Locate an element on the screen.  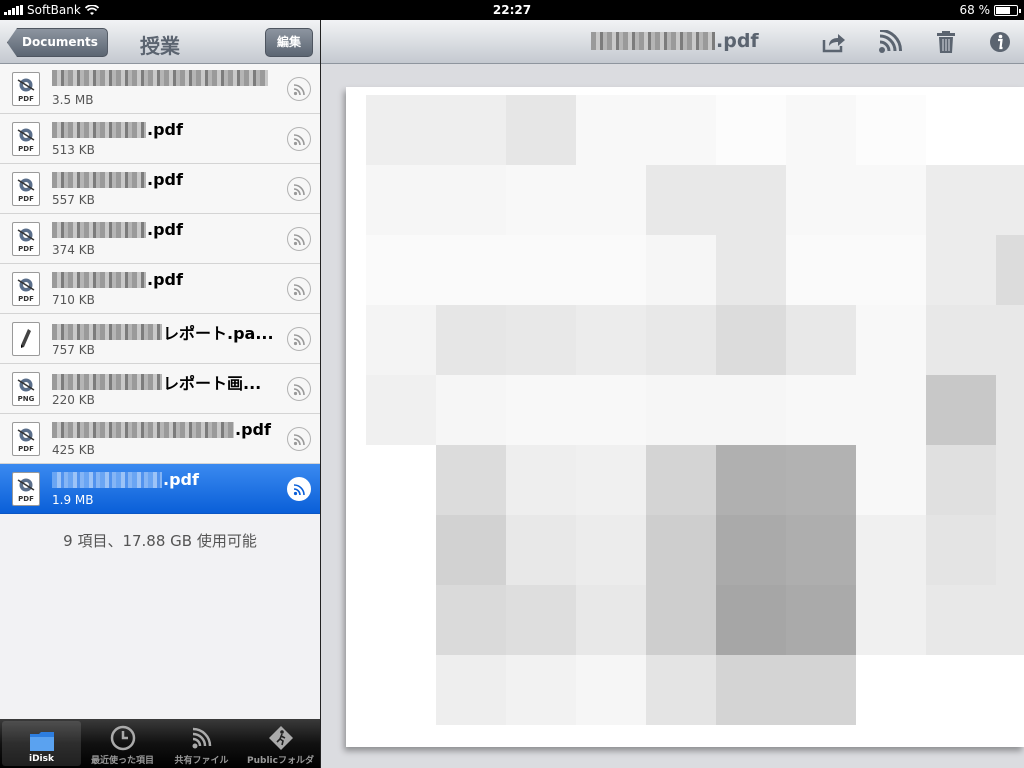
tab-idisk: iDisk is located at coordinates (41, 743).